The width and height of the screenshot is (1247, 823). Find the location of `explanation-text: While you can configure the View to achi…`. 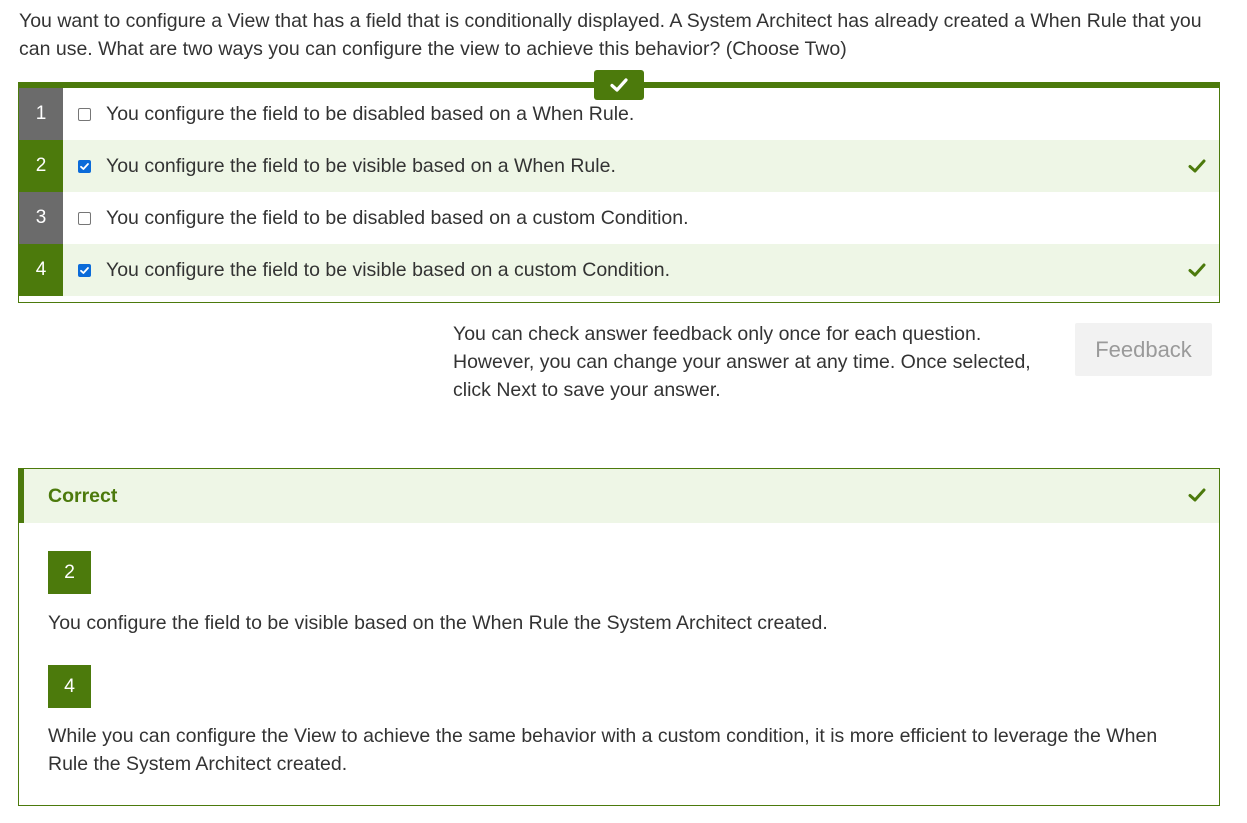

explanation-text: While you can configure the View to achi… is located at coordinates (603, 750).